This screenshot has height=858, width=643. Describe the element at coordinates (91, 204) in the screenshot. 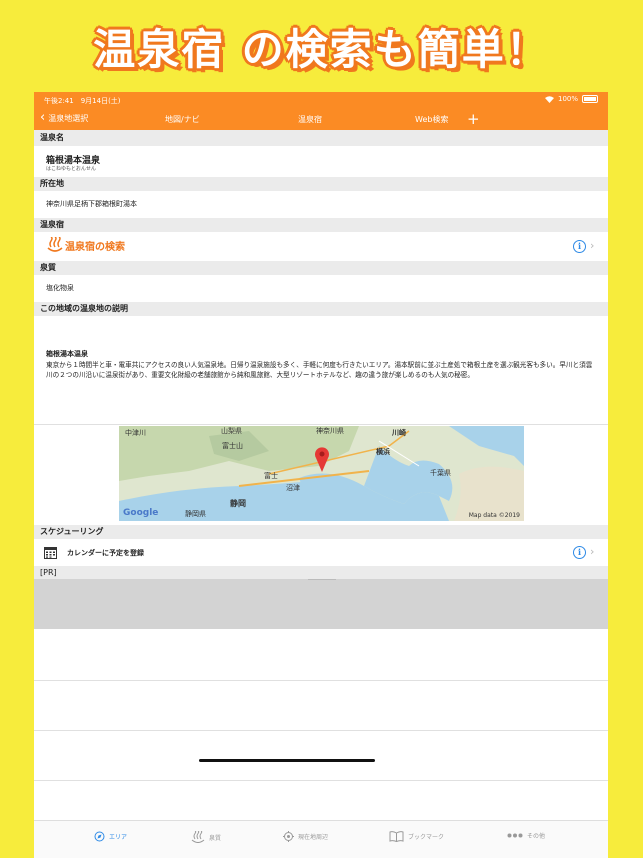

I see `address-text: 神奈川県足柄下郡箱根町湯本` at that location.